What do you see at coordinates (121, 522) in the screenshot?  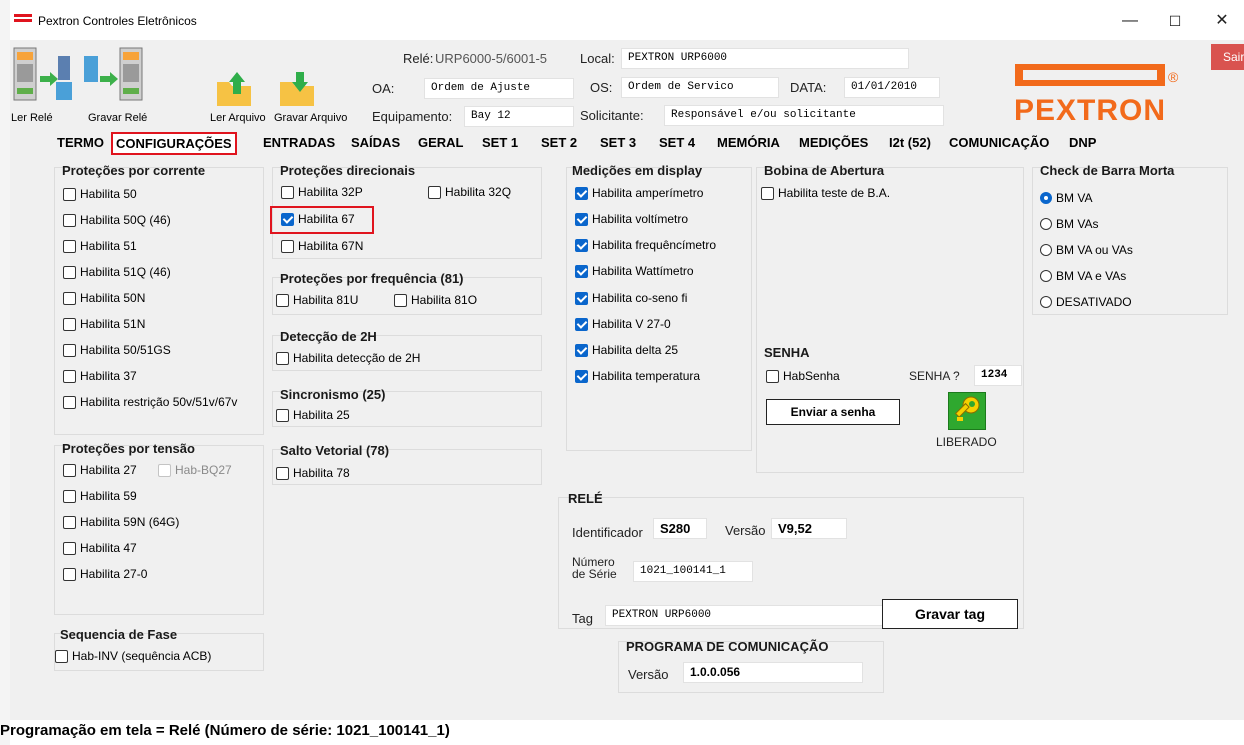 I see `checkbox-habilita-59n: Habilita 59N (64G)` at bounding box center [121, 522].